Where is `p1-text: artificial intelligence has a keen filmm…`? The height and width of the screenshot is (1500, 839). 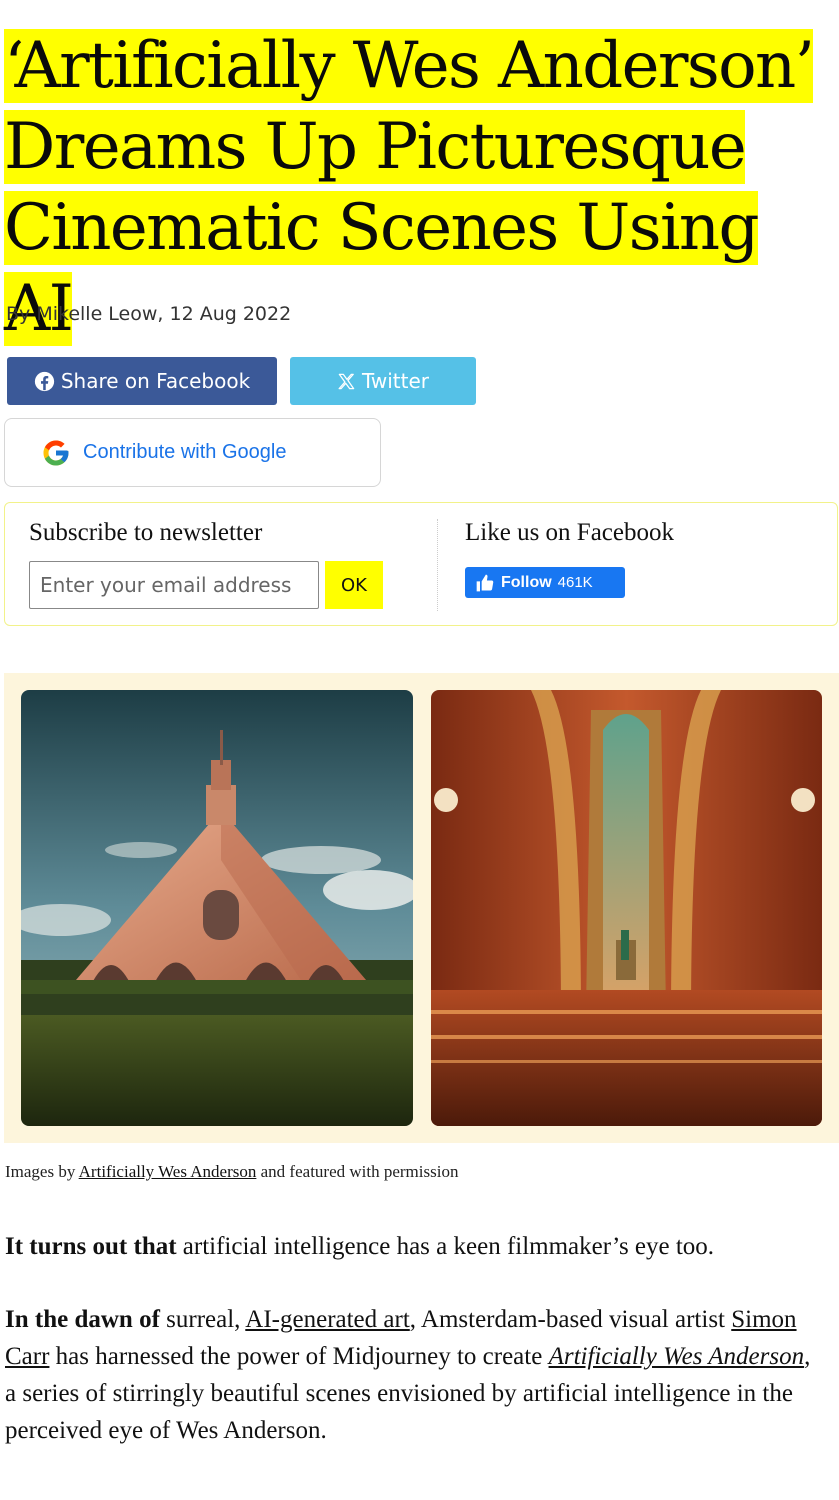 p1-text: artificial intelligence has a keen filmm… is located at coordinates (445, 1246).